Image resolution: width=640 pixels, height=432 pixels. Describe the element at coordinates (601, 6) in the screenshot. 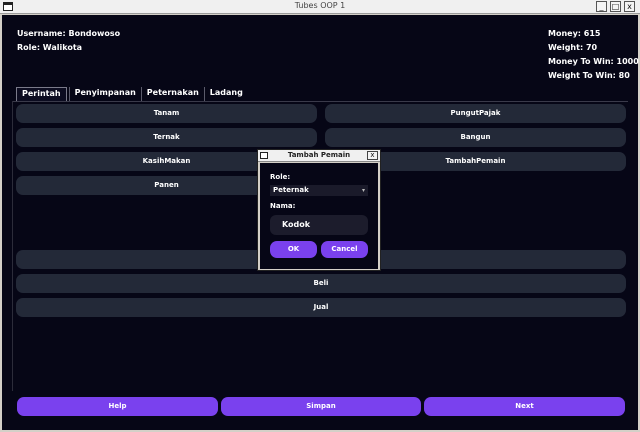

I see `minimize-button: _` at that location.